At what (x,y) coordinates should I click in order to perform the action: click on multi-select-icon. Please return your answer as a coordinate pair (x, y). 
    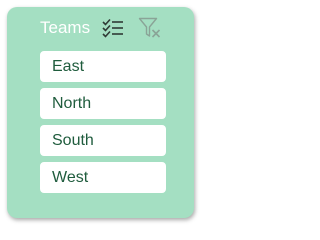
    Looking at the image, I should click on (112, 28).